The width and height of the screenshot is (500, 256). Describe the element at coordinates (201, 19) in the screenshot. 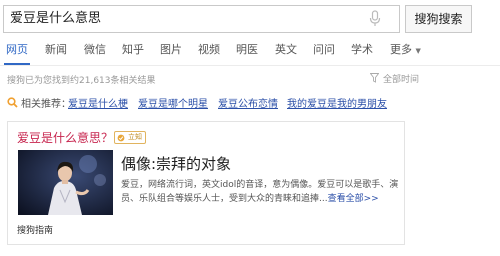

I see `search-input: 爱豆是什么意思` at that location.